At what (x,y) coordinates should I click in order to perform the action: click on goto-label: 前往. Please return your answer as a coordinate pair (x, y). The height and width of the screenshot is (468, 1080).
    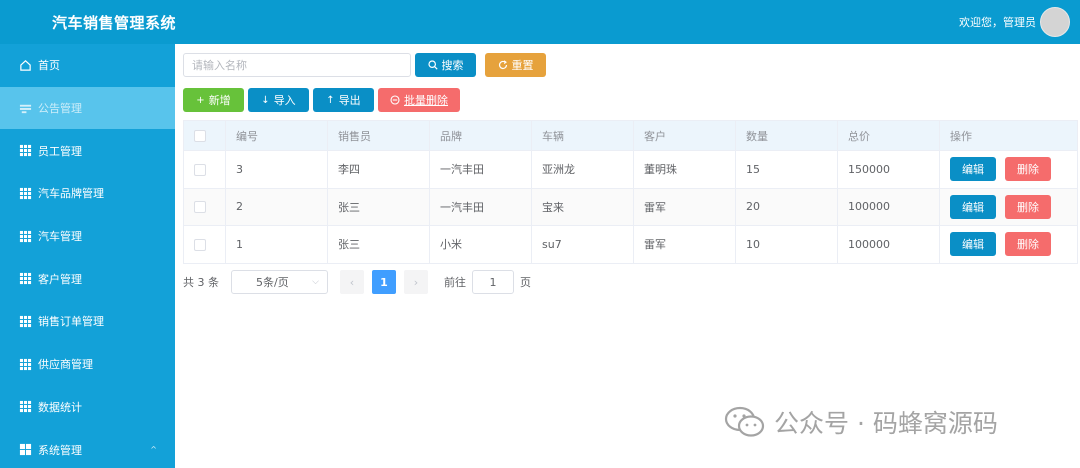
    Looking at the image, I should click on (455, 282).